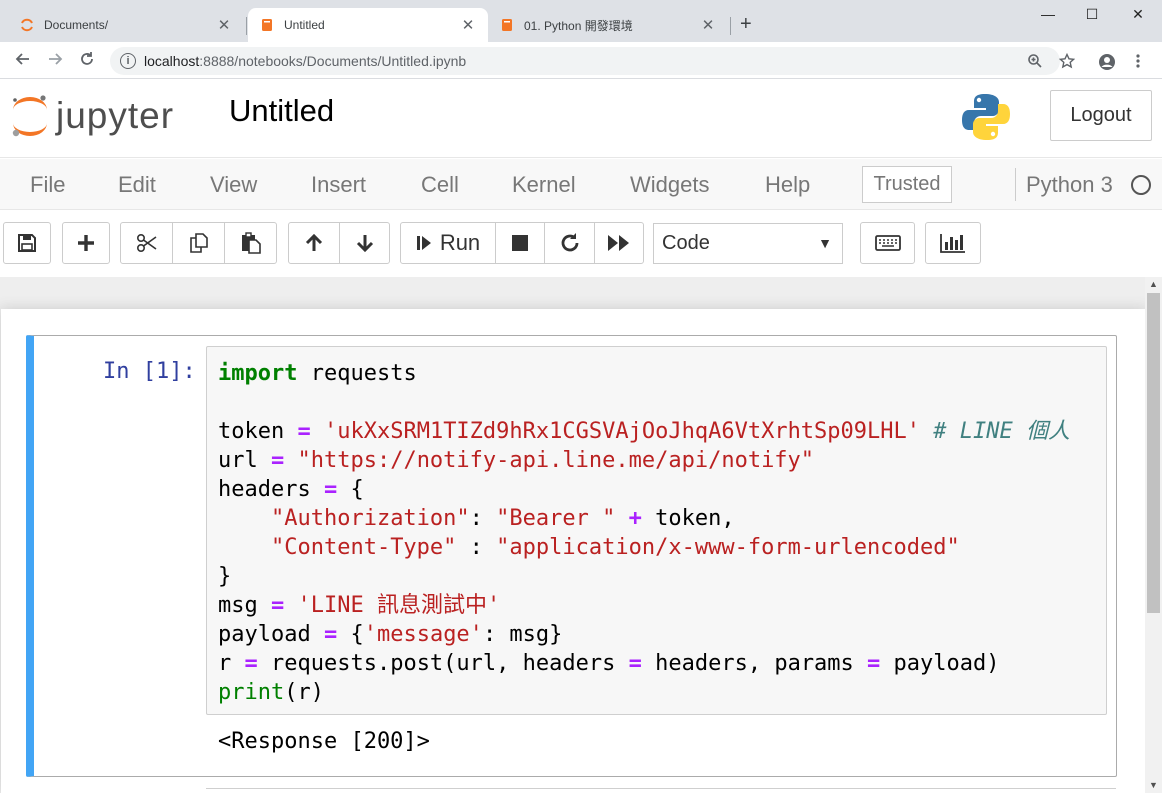 The height and width of the screenshot is (793, 1162). I want to click on copy-button, so click(198, 243).